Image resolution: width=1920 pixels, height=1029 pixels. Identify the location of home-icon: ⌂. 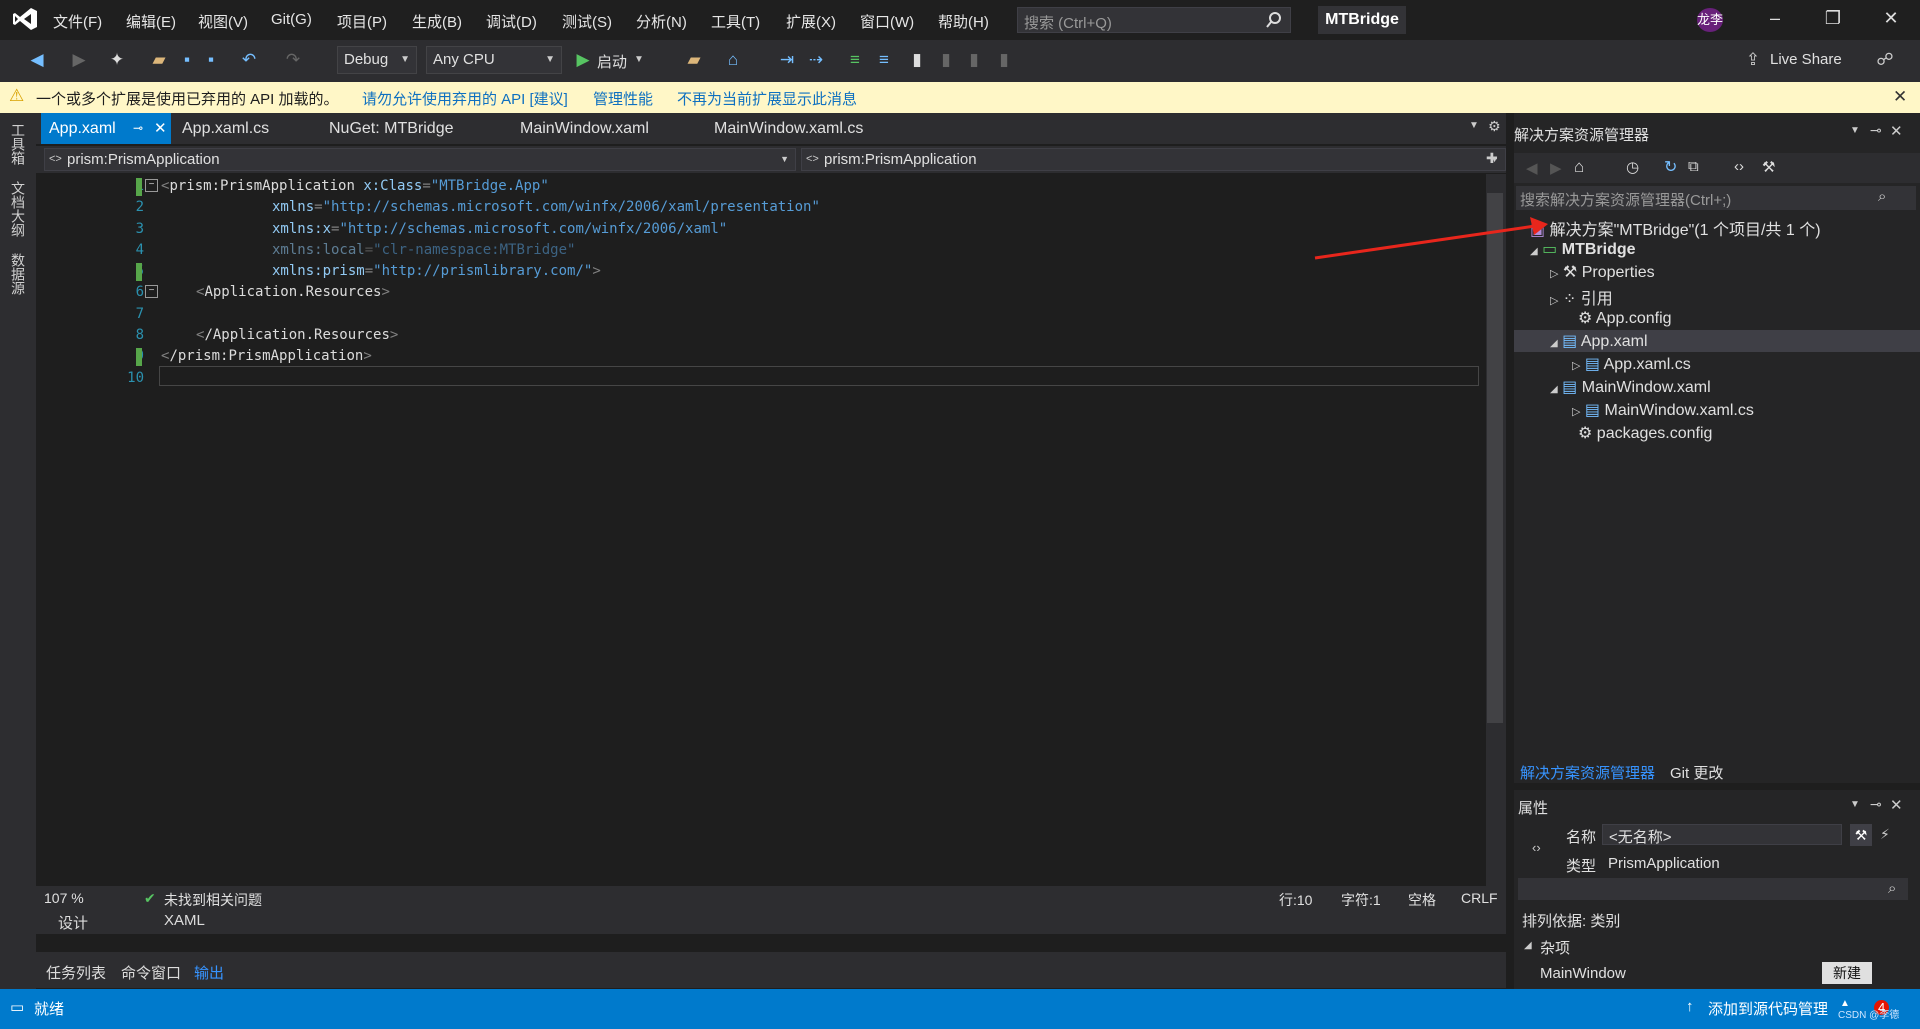
(1579, 167).